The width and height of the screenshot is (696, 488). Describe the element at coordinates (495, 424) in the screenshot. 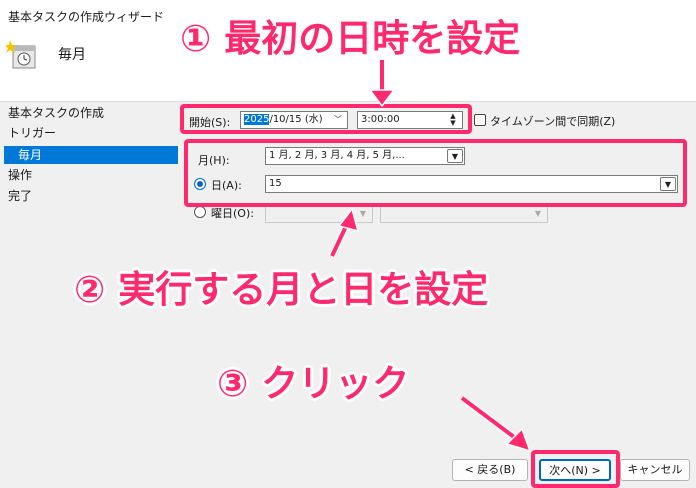

I see `arrow-step3-icon` at that location.